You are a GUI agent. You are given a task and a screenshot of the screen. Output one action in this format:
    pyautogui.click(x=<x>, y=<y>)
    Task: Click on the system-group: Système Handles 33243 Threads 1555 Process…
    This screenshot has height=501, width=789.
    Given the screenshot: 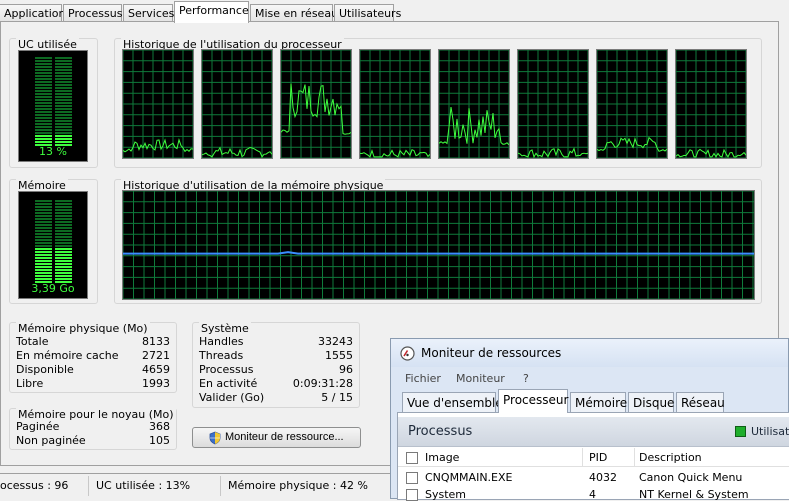 What is the action you would take?
    pyautogui.click(x=276, y=365)
    